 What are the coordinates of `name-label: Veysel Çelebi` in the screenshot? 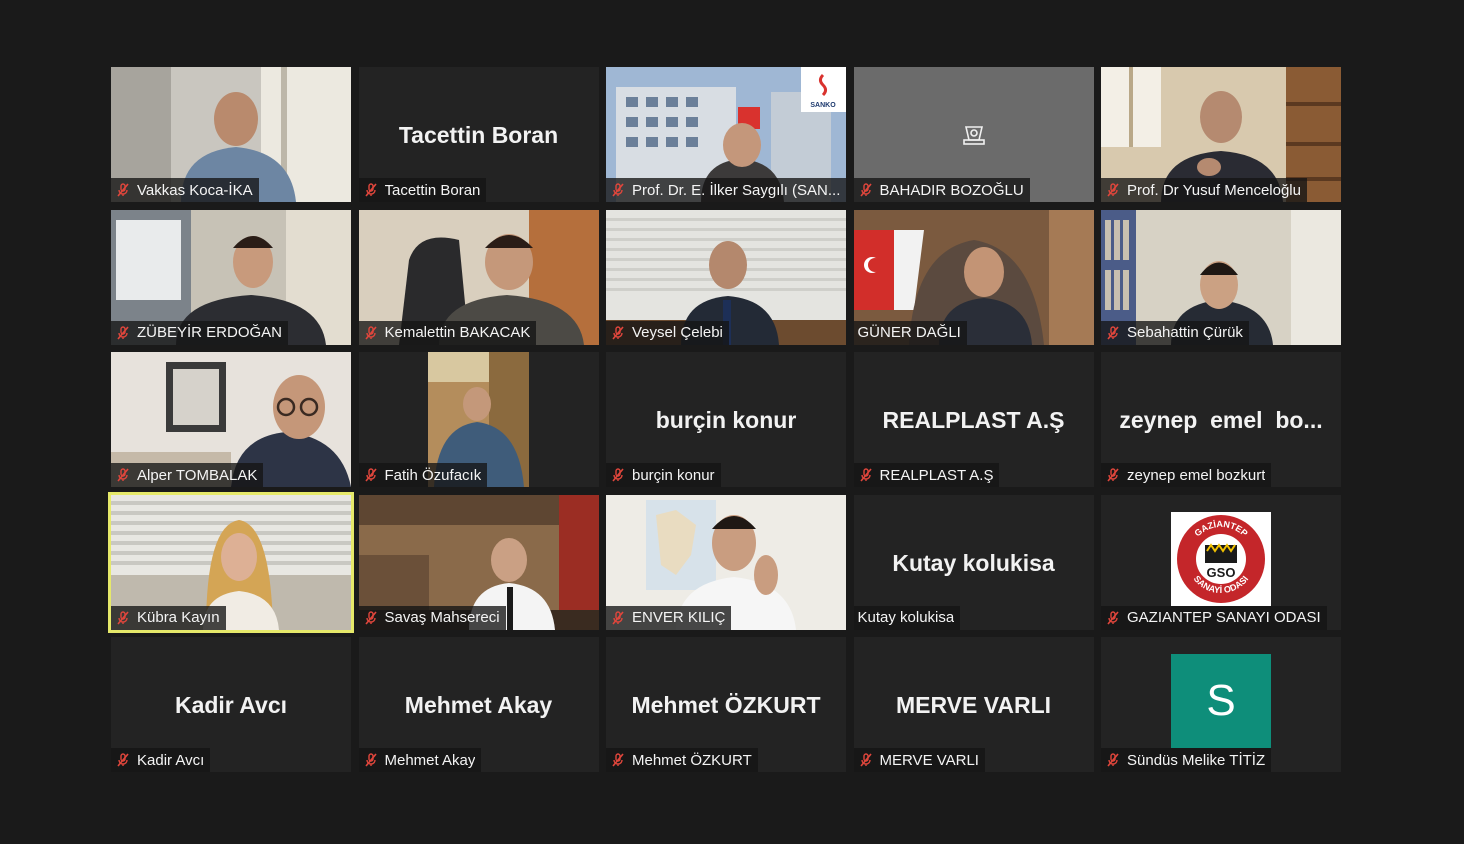 It's located at (667, 332).